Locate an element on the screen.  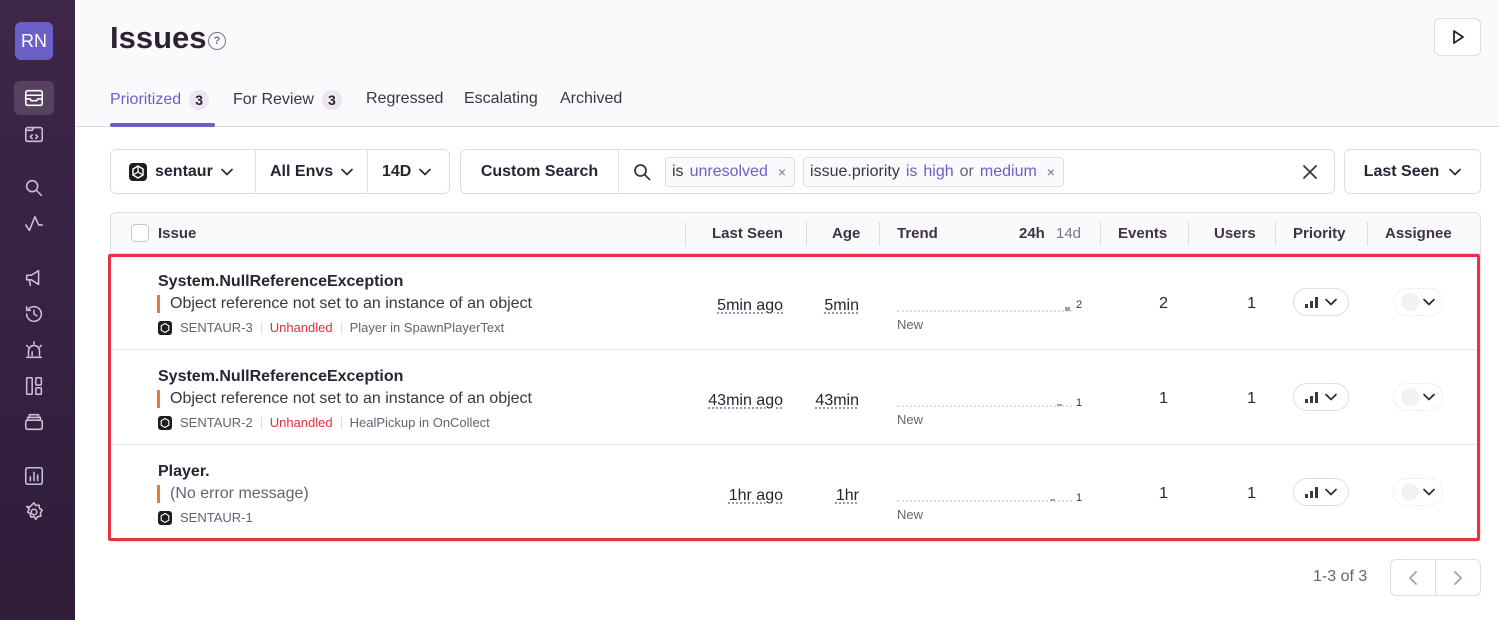
column-assignee: Assignee is located at coordinates (1418, 233).